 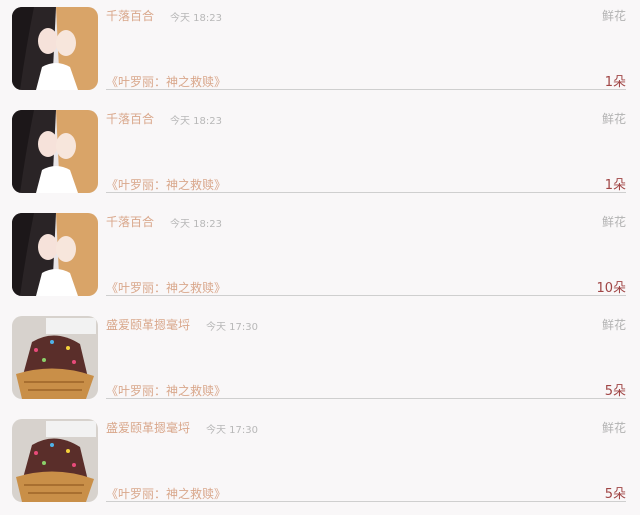 I want to click on gift-count: 10朵, so click(x=611, y=288).